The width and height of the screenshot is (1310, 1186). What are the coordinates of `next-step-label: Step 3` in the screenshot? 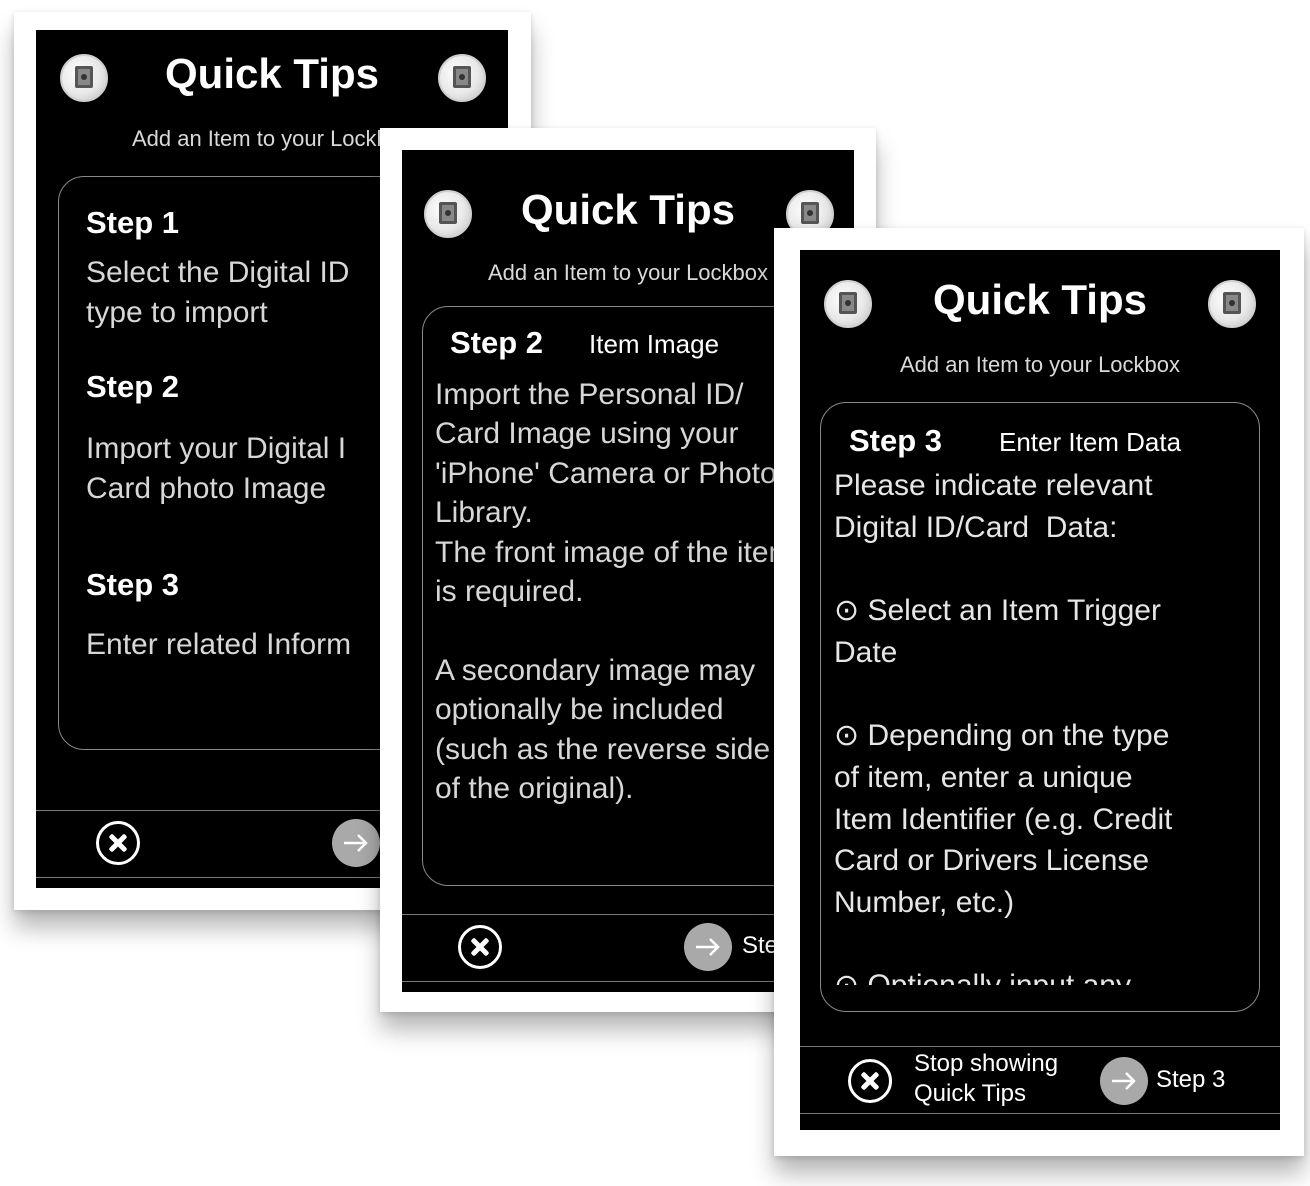 It's located at (1190, 1080).